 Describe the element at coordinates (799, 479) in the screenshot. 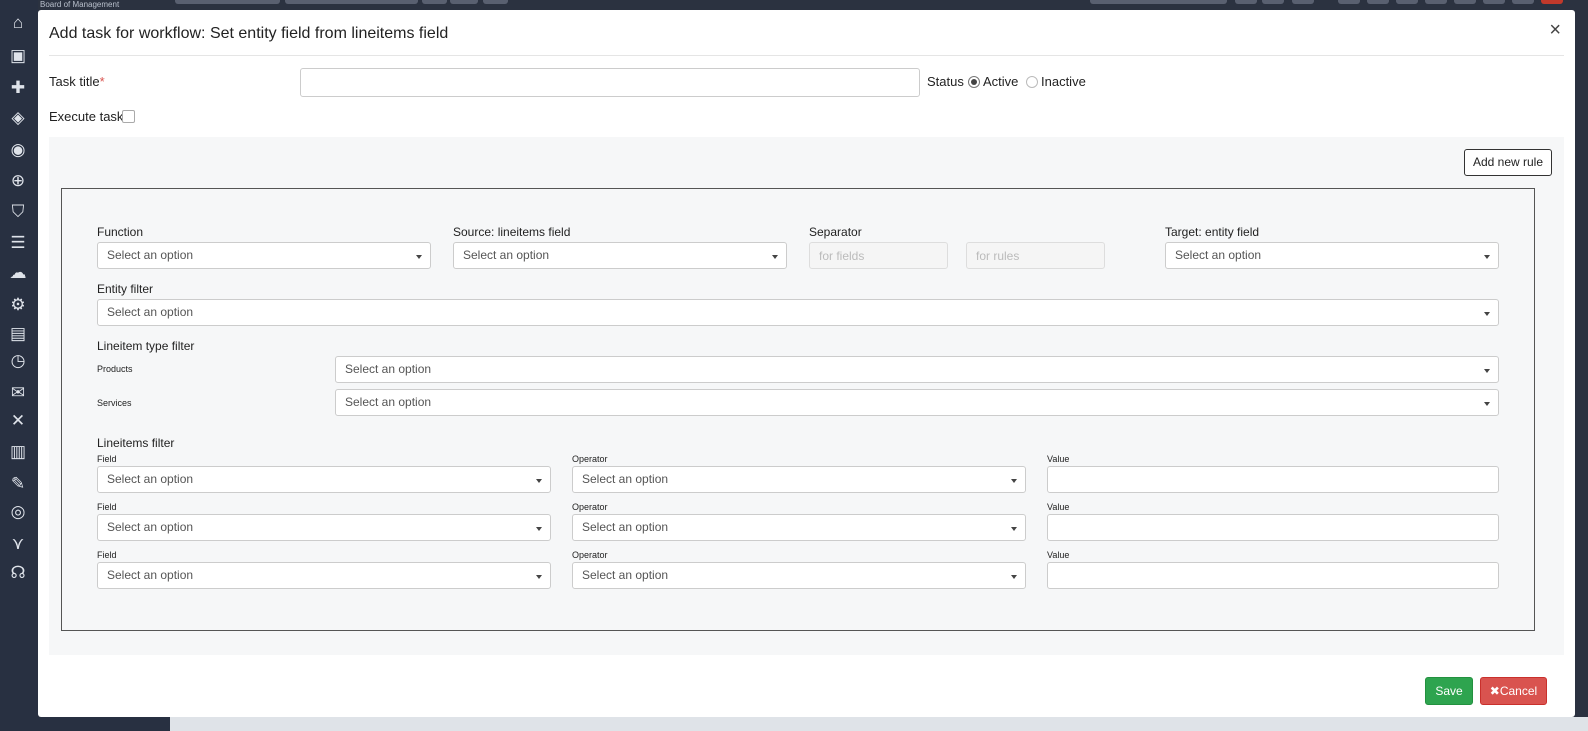

I see `filter-operator-select-1: Select an option` at that location.